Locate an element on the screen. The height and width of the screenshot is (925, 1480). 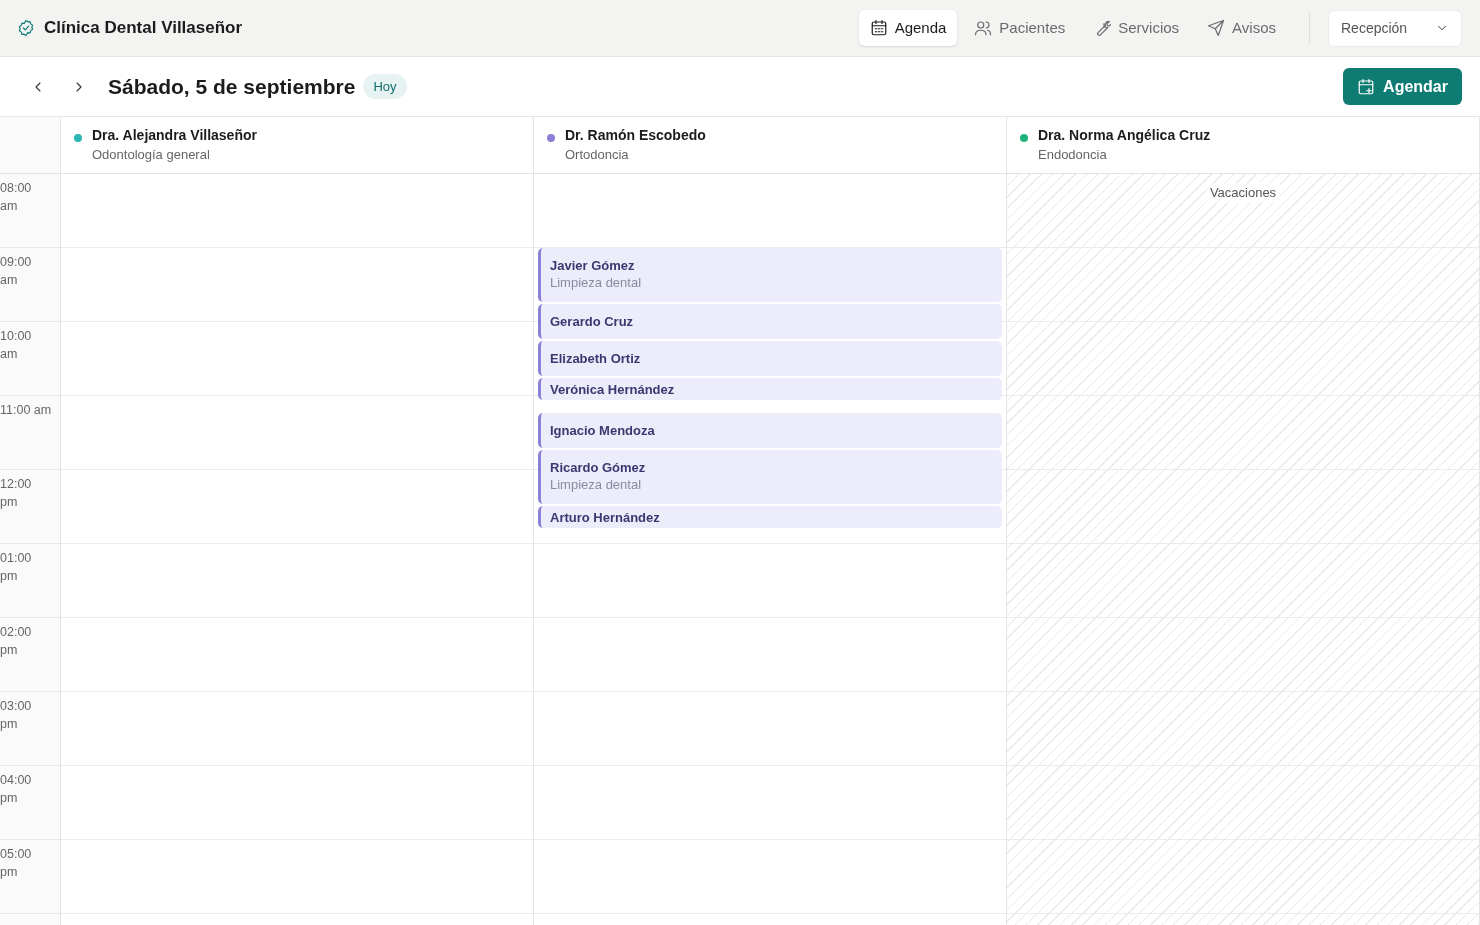
time-label: 10:00 am is located at coordinates (16, 345).